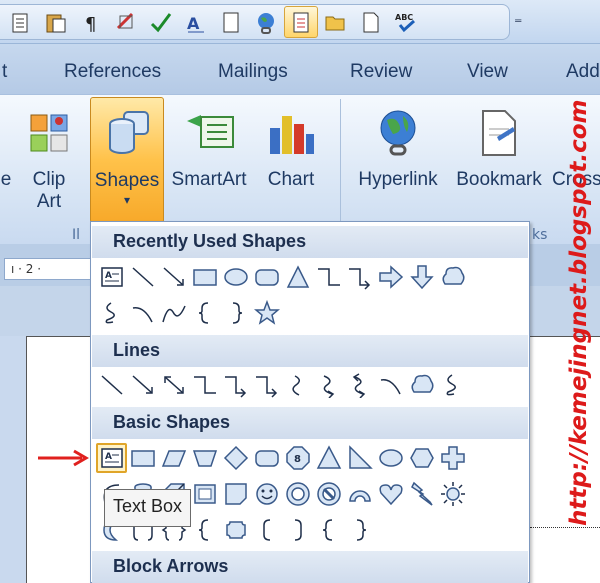  I want to click on picture-button-partial: e, so click(8, 180).